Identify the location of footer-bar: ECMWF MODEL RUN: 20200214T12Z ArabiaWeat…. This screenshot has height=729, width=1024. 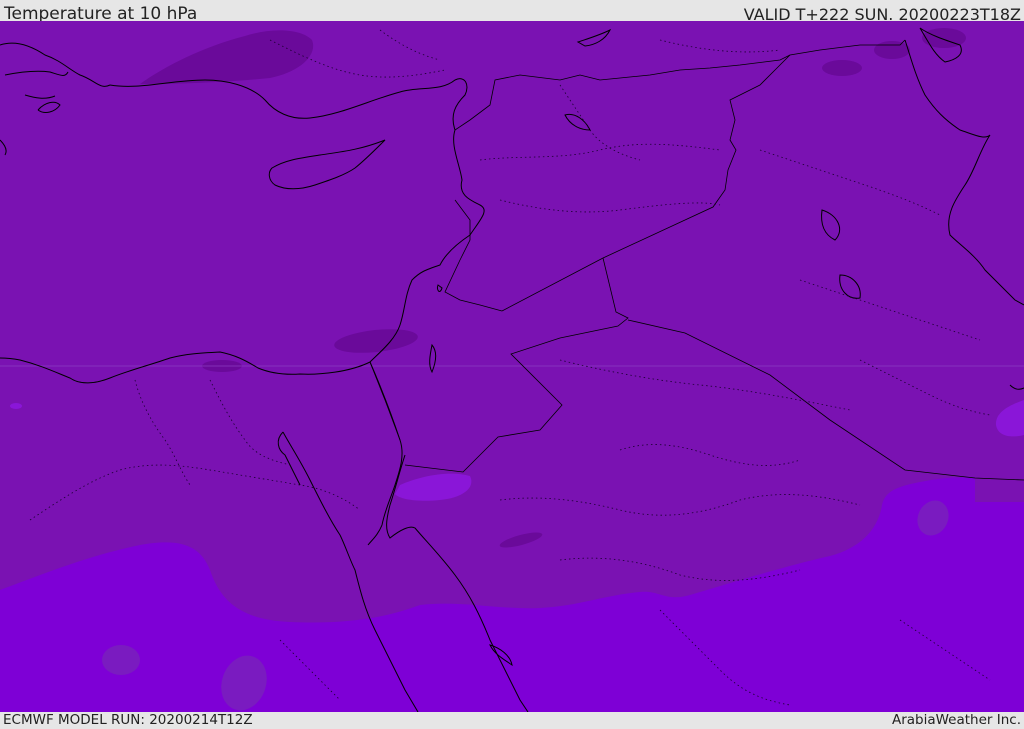
(512, 720).